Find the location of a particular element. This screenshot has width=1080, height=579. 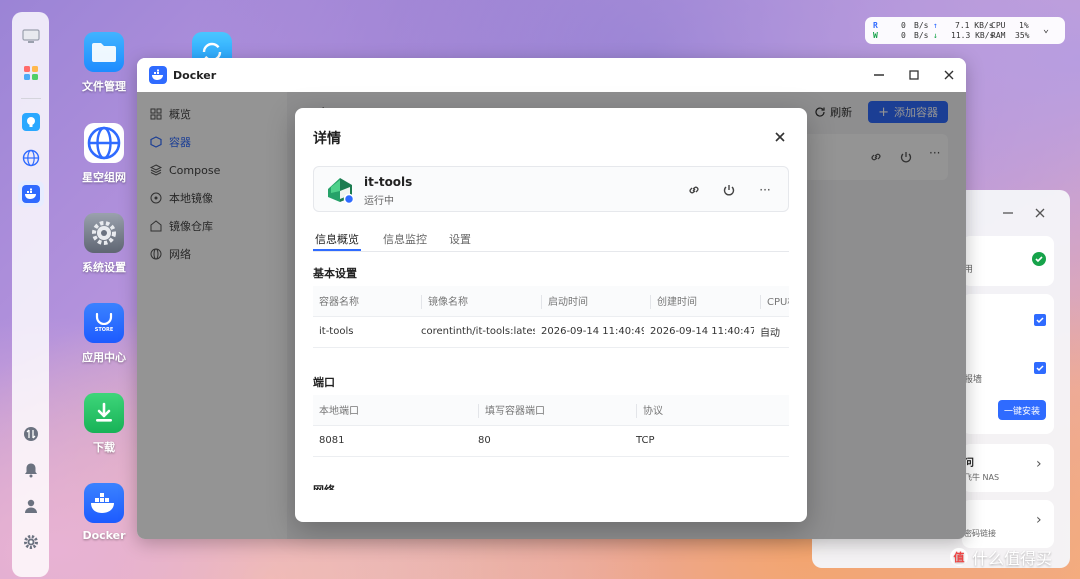

table-cell: 2026-09-14 11:40:49 is located at coordinates (589, 332).